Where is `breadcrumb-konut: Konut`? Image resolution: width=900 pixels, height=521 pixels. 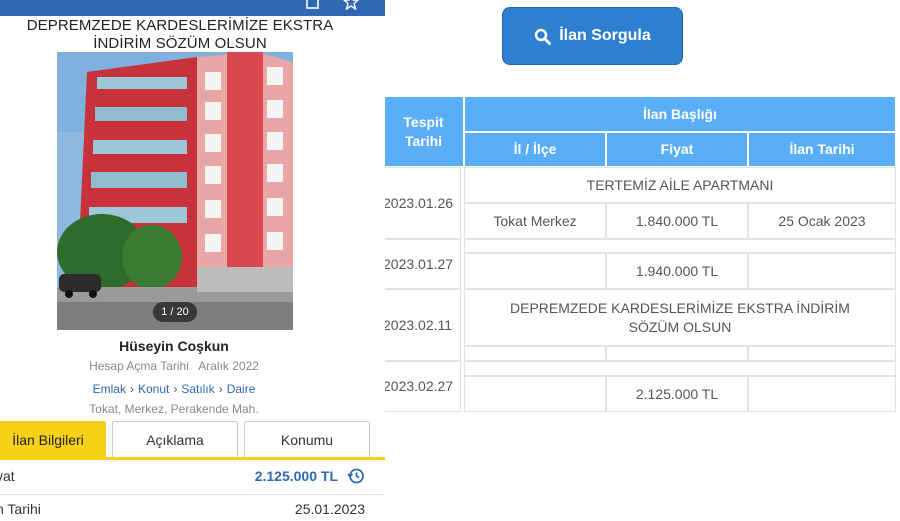 breadcrumb-konut: Konut is located at coordinates (153, 389).